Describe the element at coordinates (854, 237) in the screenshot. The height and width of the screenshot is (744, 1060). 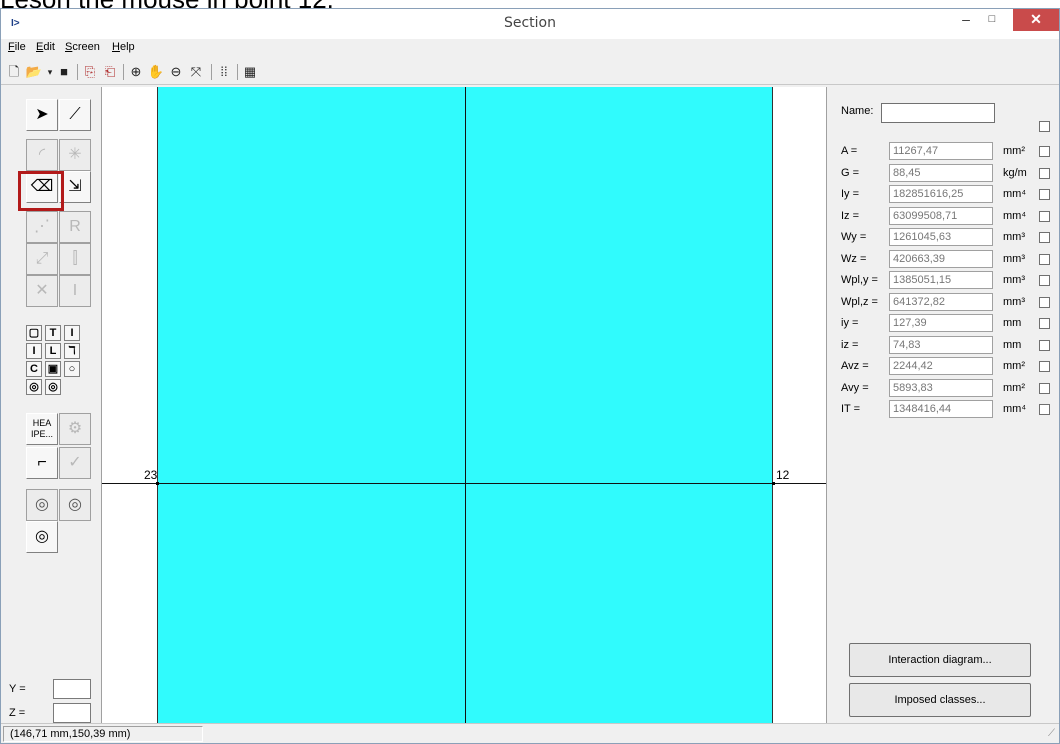
I see `property-label: Wy =` at that location.